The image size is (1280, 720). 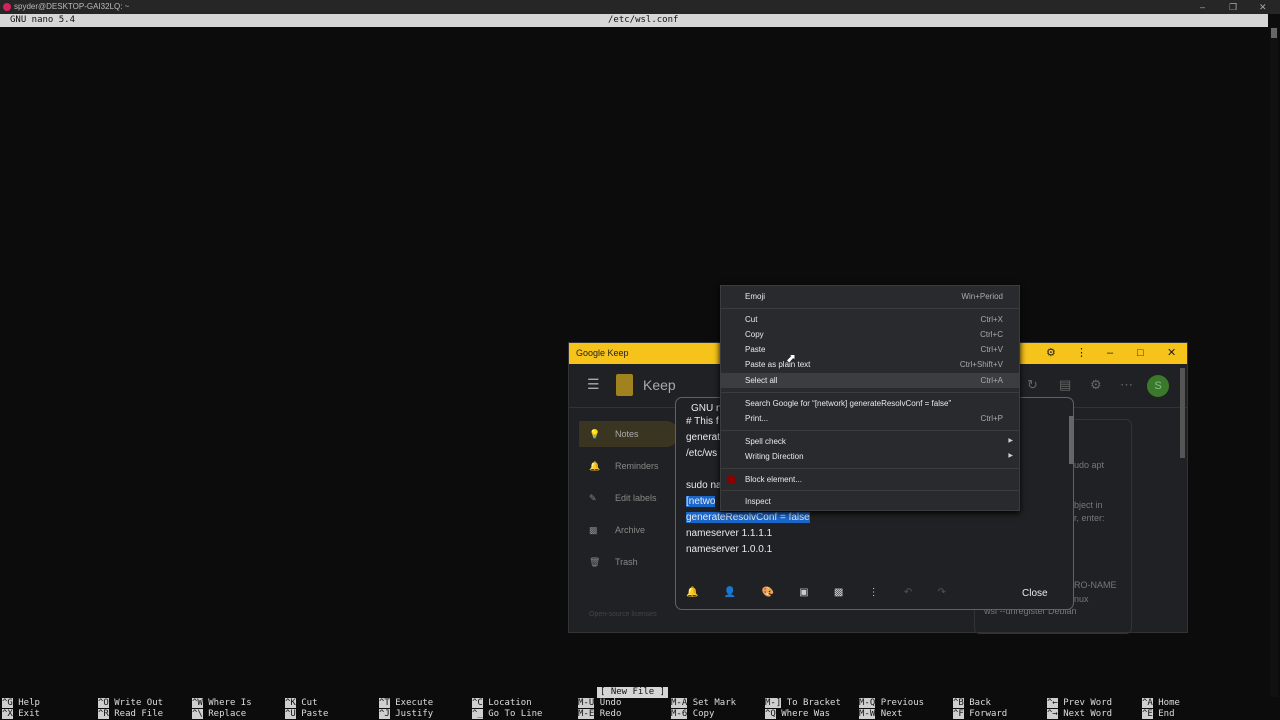 I want to click on terminal-scrollbar, so click(x=1274, y=362).